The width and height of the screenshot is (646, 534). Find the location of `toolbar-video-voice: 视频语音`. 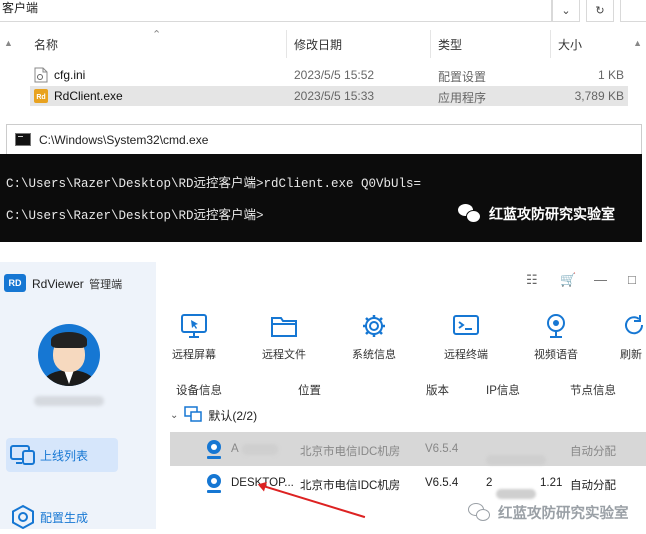

toolbar-video-voice: 视频语音 is located at coordinates (556, 337).